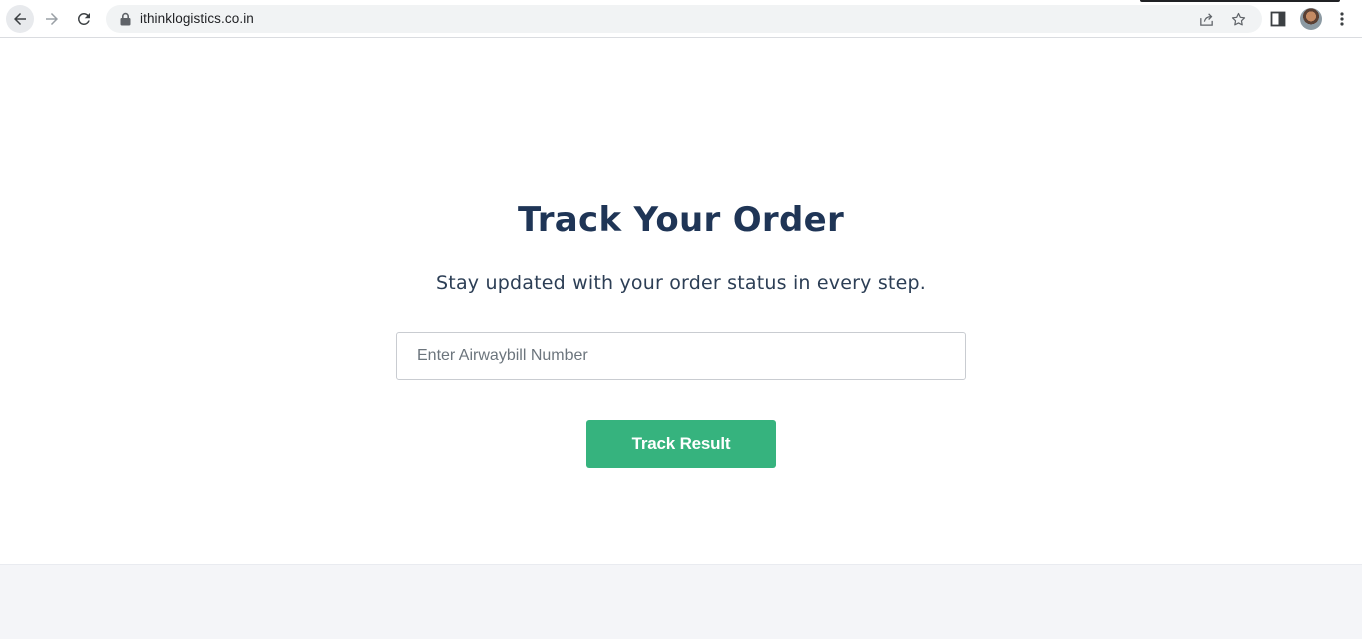 The image size is (1362, 639). I want to click on arrow-left-icon, so click(20, 19).